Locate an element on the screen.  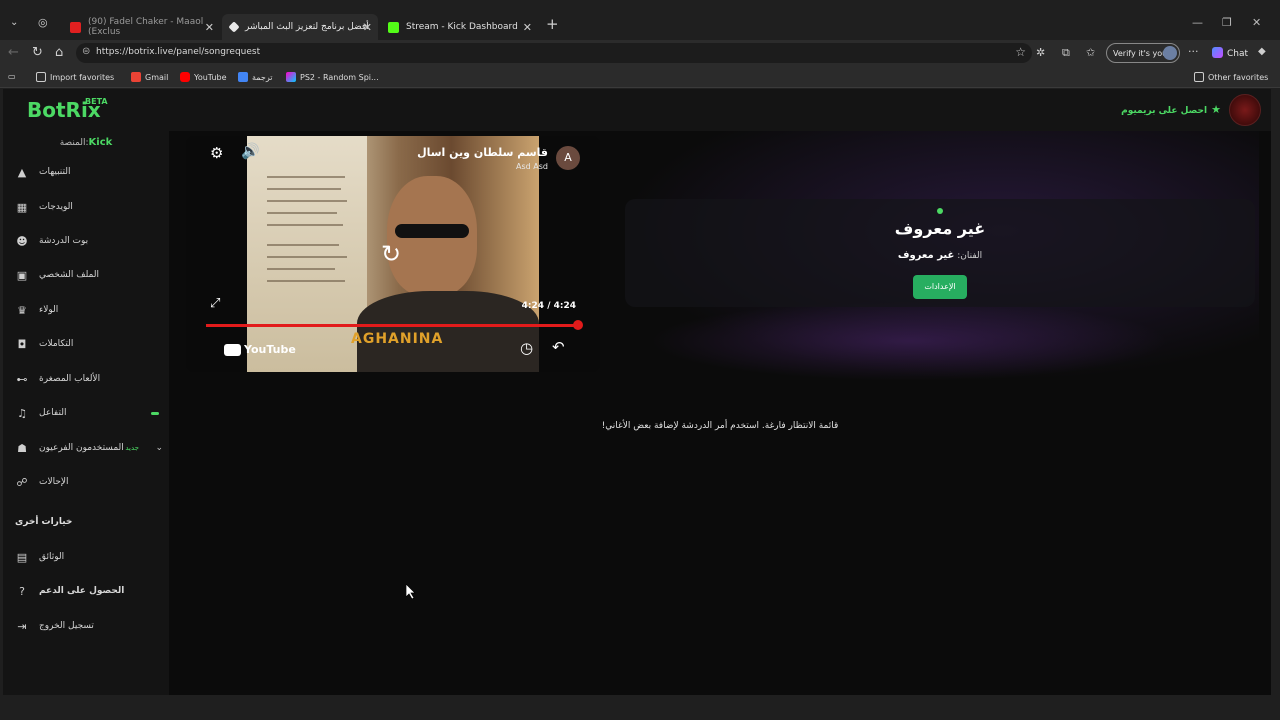
star-icon: ★ is located at coordinates (1216, 109).